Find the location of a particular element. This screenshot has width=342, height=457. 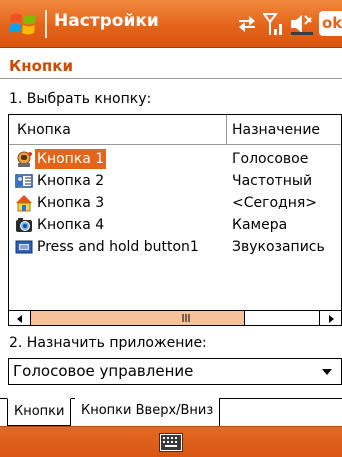

list-header: Кнопка Назначение is located at coordinates (175, 130).